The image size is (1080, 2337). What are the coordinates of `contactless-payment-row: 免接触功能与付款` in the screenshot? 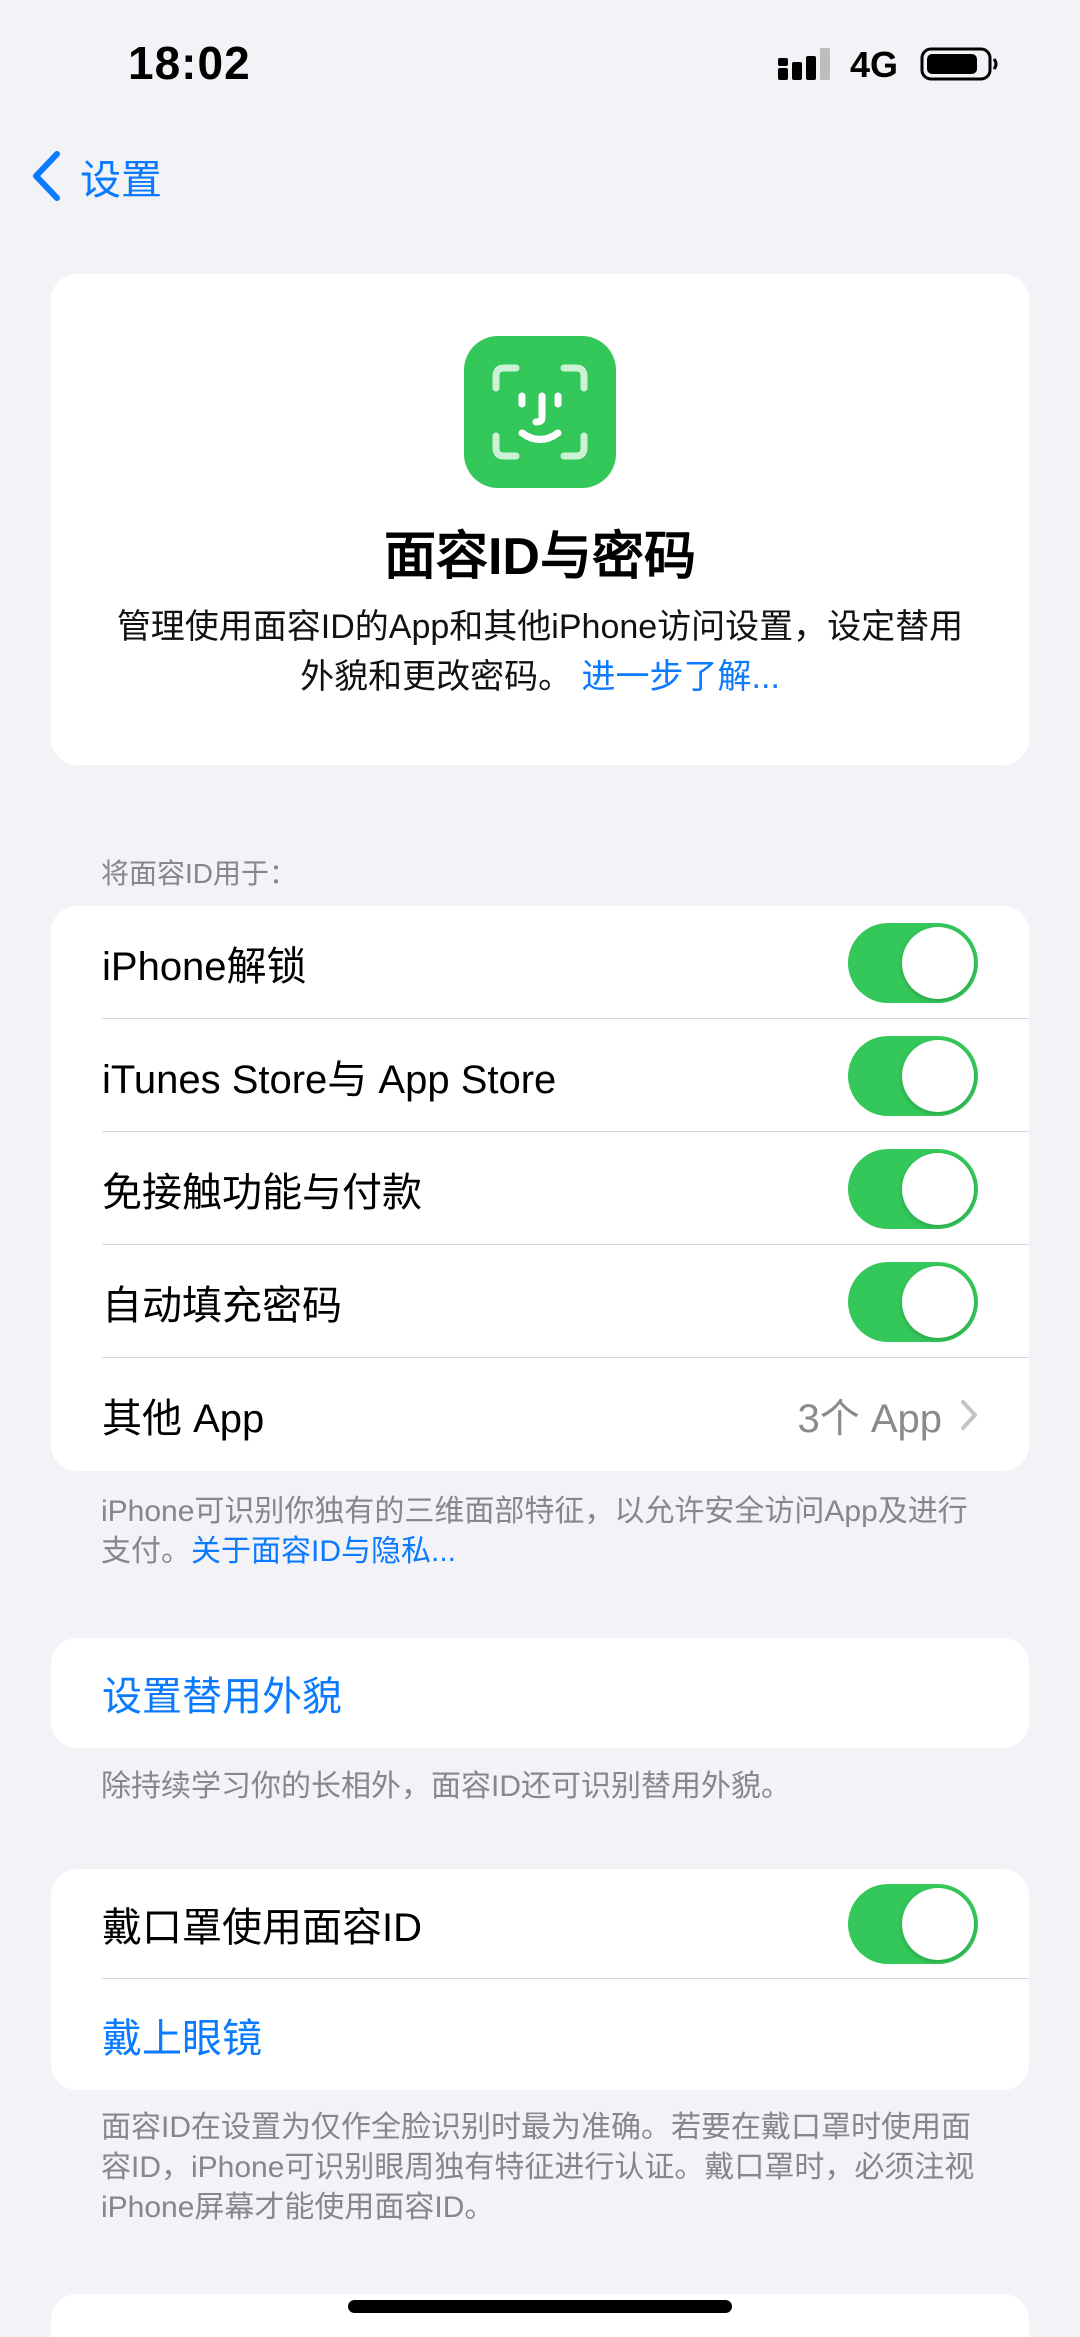 It's located at (540, 1188).